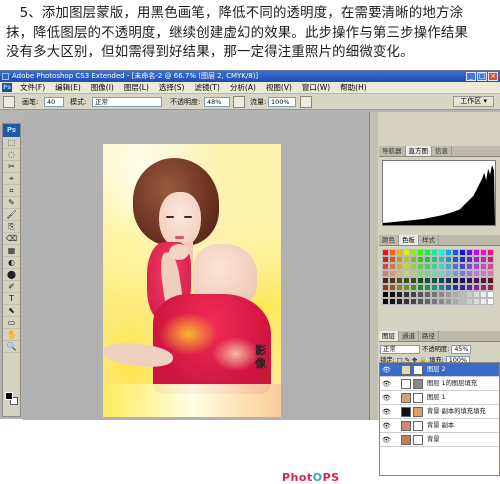 Image resolution: width=500 pixels, height=484 pixels. Describe the element at coordinates (11, 347) in the screenshot. I see `zoom-tool-icon: 🔍` at that location.